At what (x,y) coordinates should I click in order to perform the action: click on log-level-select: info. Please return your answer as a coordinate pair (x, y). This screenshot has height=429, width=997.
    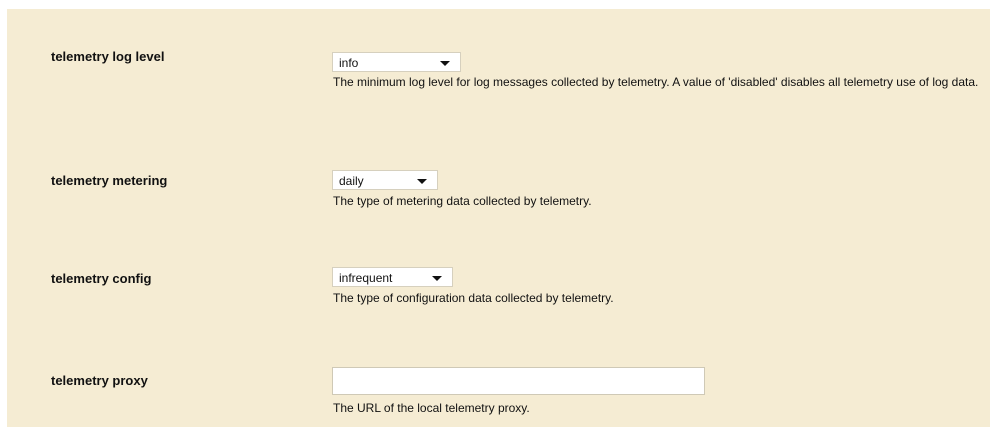
    Looking at the image, I should click on (396, 62).